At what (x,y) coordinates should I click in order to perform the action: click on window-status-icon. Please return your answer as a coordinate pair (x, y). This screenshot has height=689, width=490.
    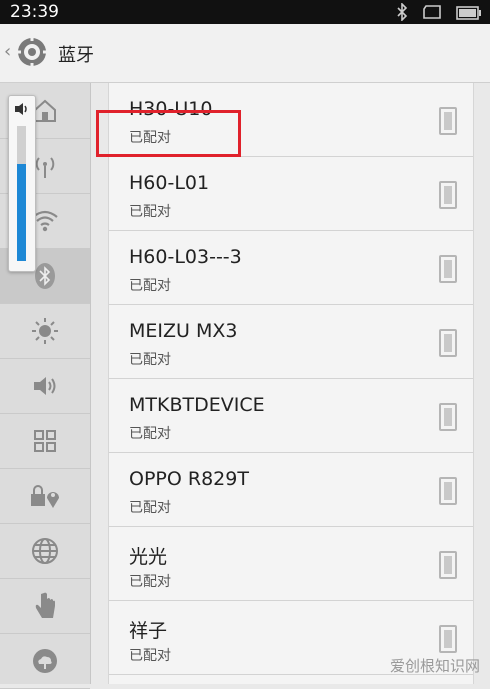
    Looking at the image, I should click on (432, 14).